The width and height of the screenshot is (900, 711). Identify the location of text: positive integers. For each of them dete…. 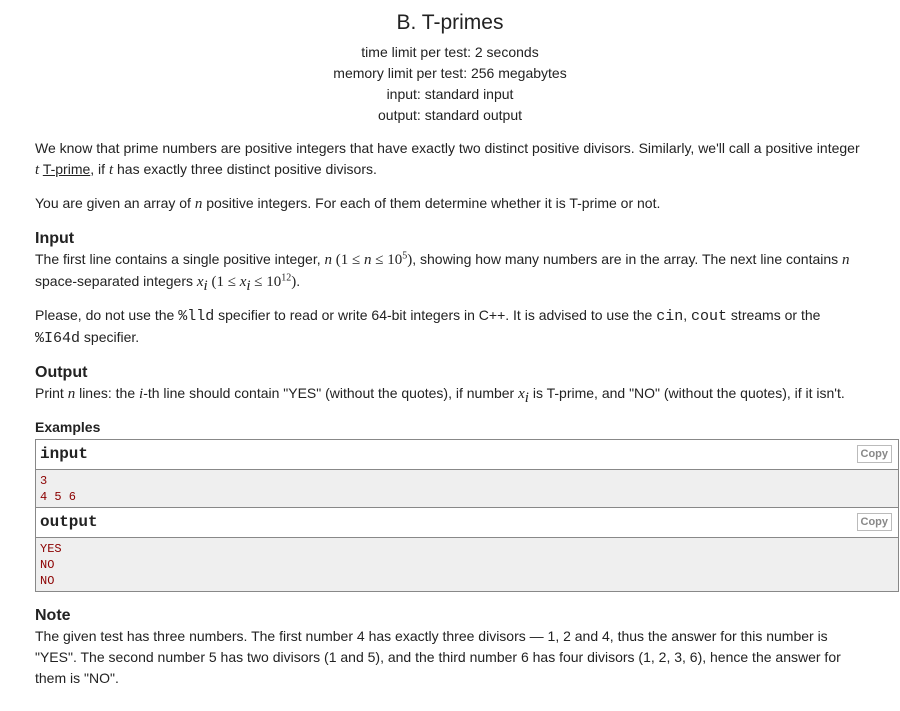
(431, 203).